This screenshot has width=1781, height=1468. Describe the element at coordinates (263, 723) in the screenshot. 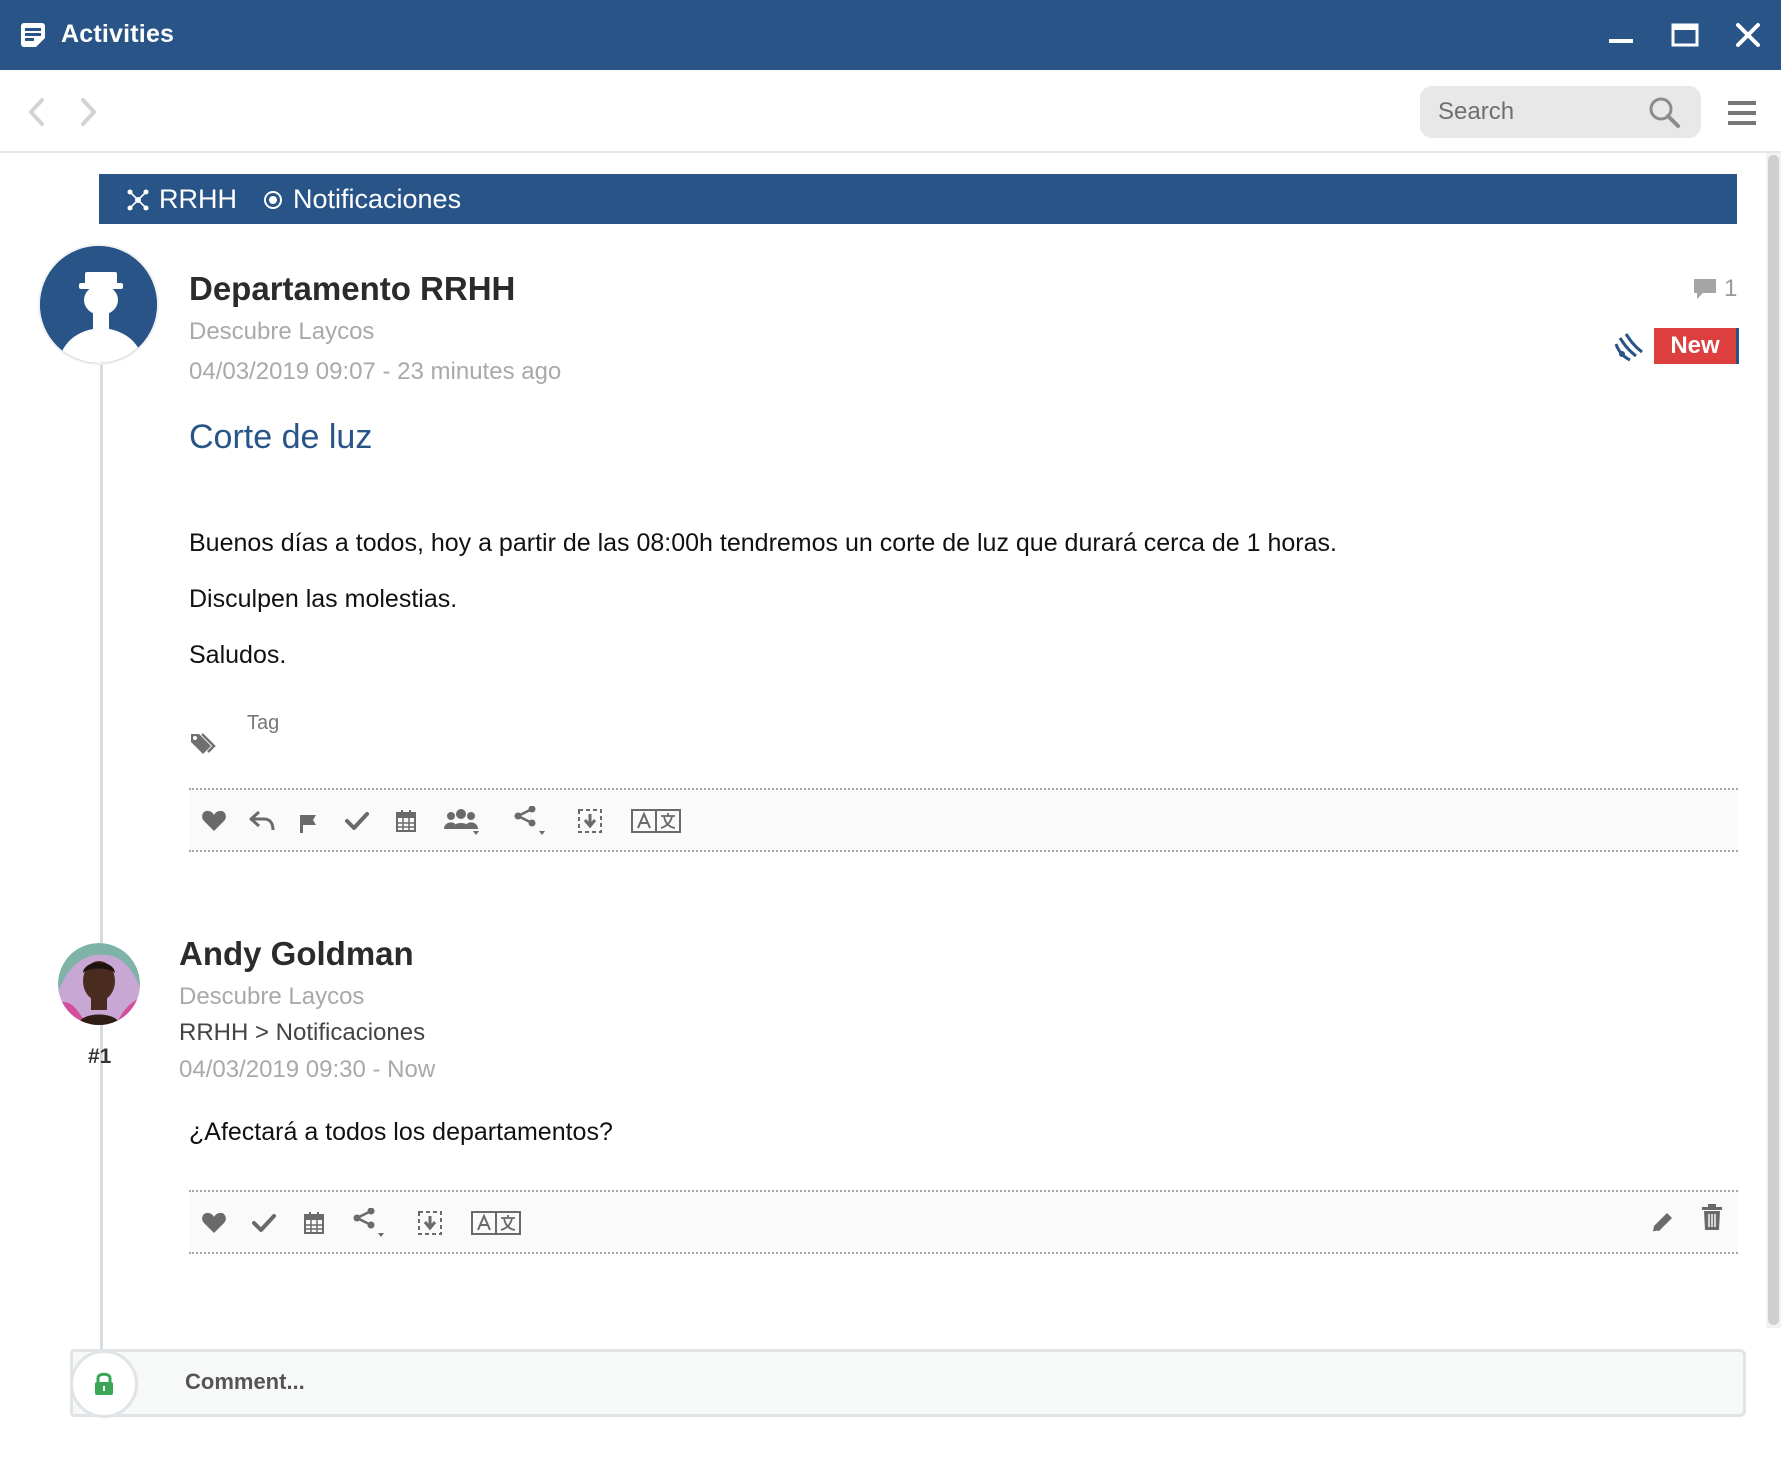

I see `tag-label: Tag` at that location.